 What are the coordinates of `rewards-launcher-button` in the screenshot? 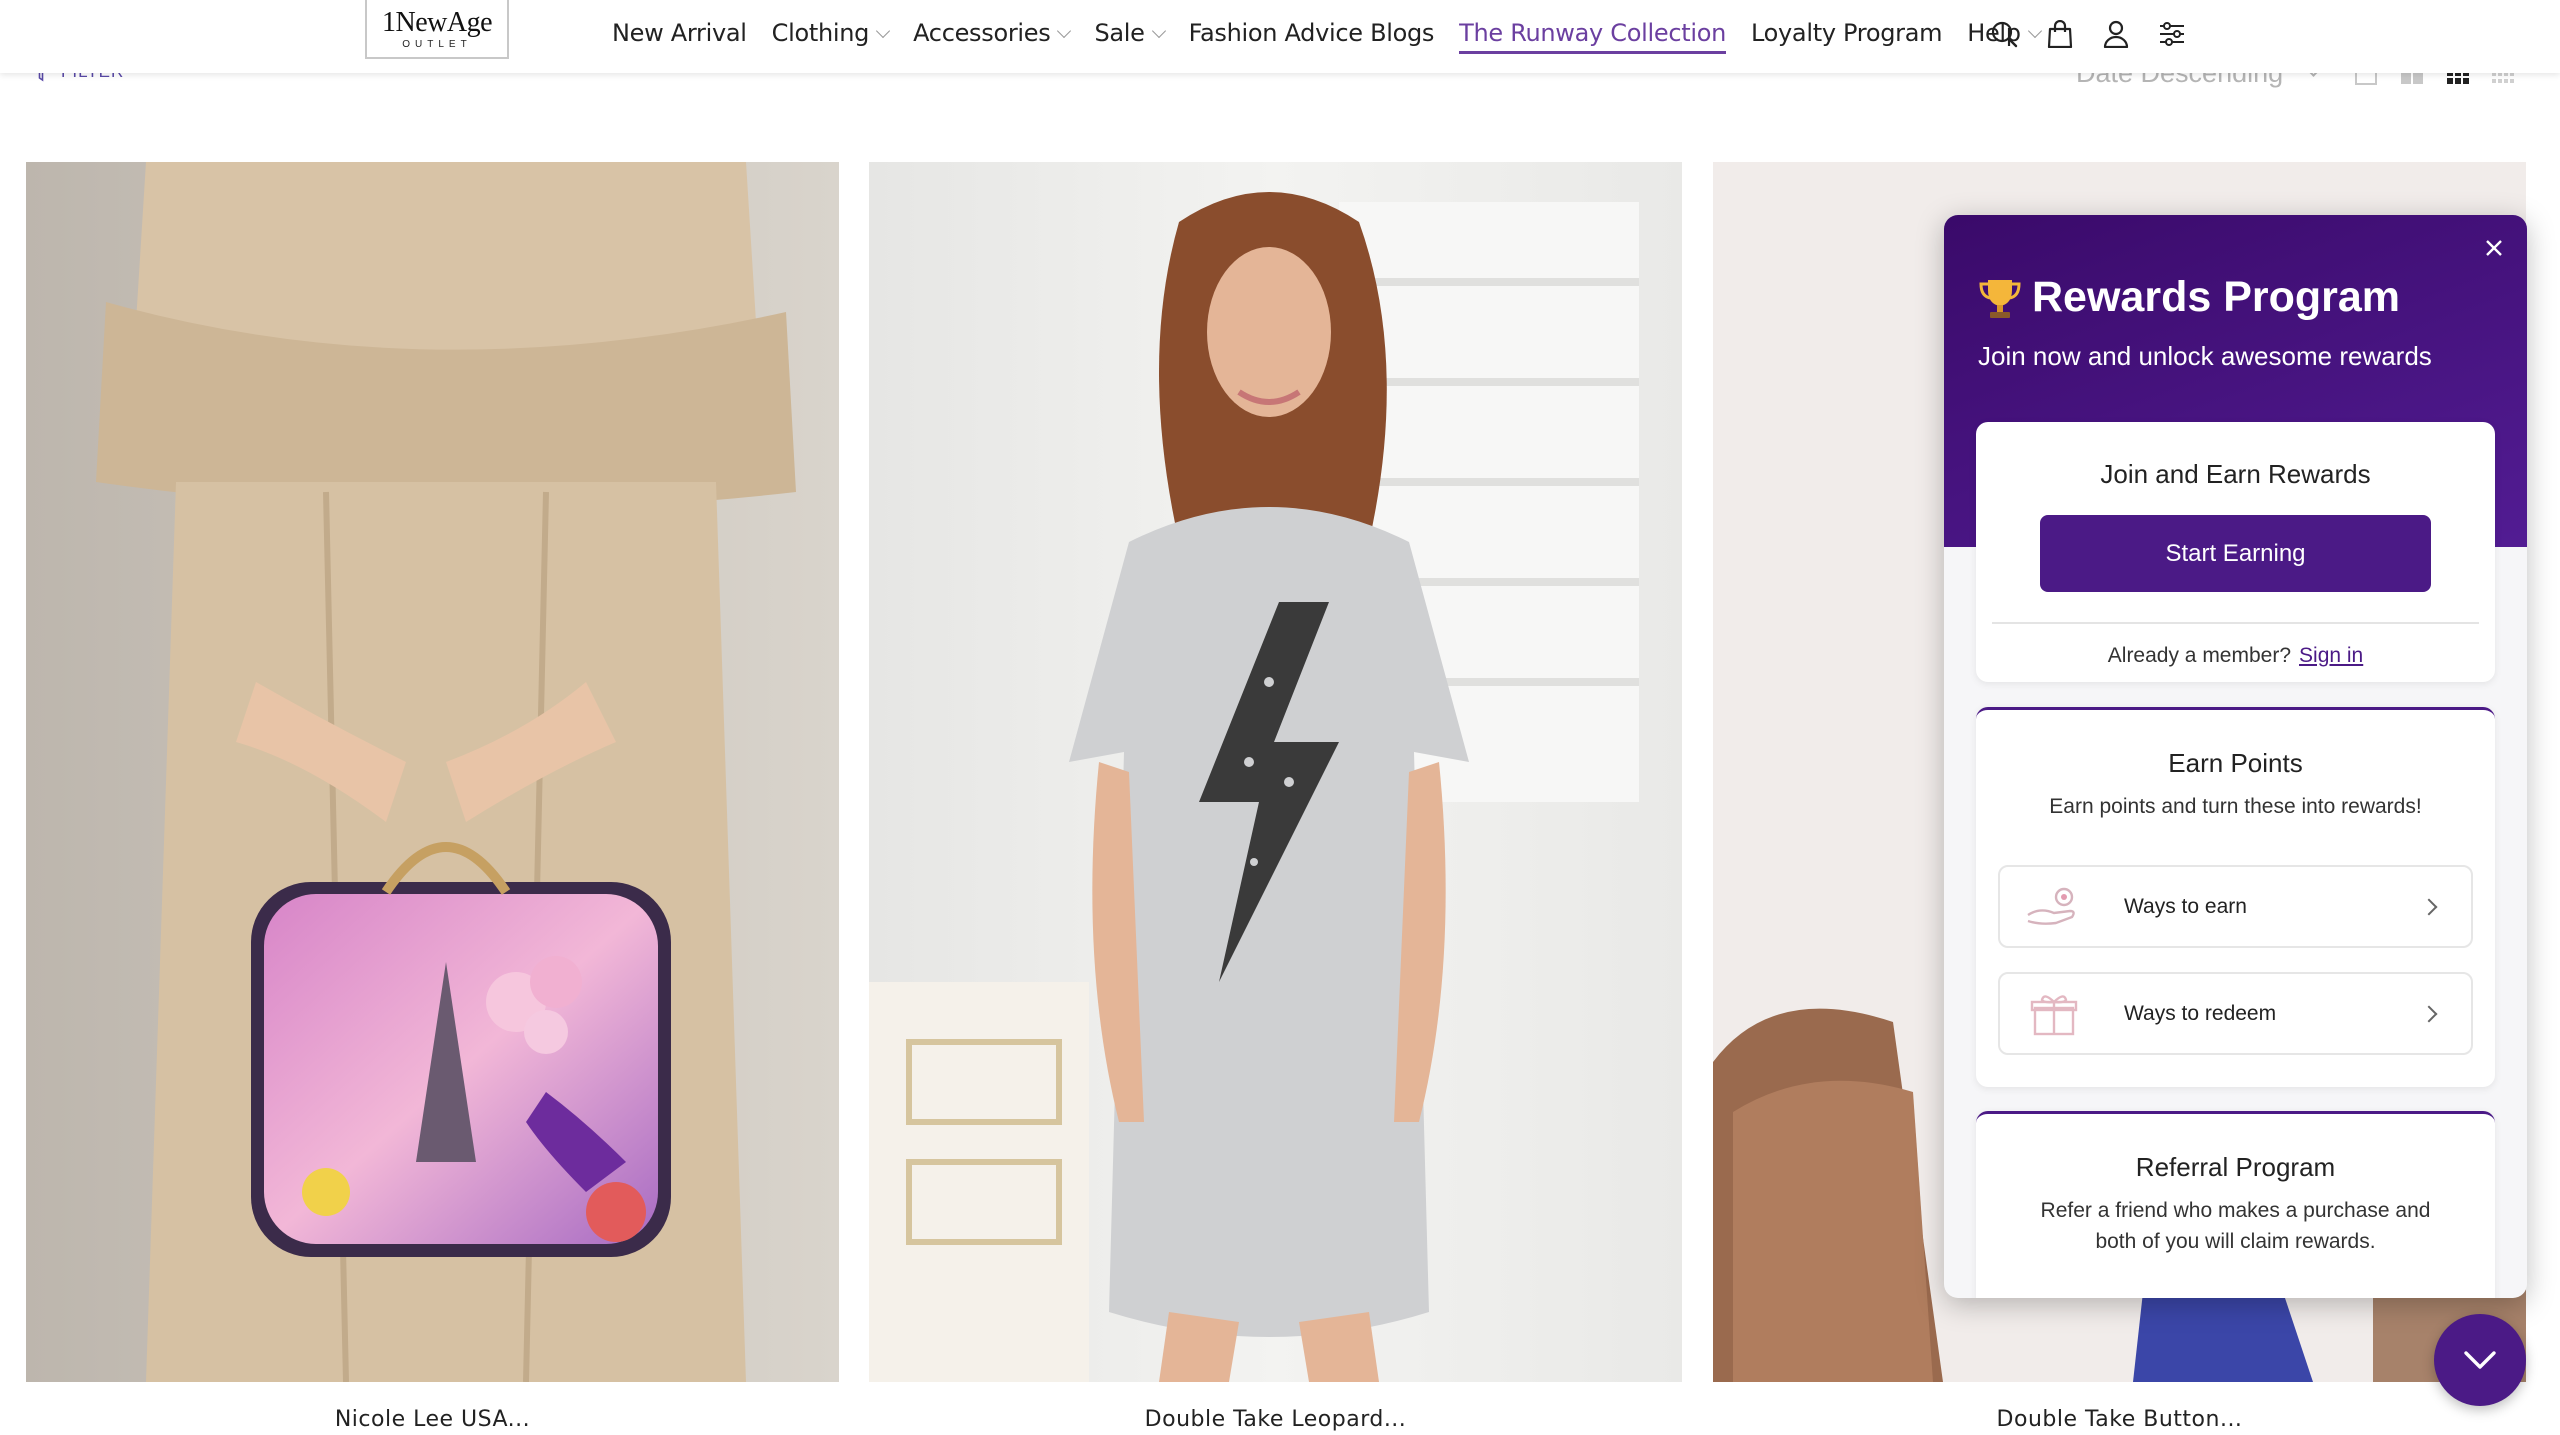 It's located at (2480, 1360).